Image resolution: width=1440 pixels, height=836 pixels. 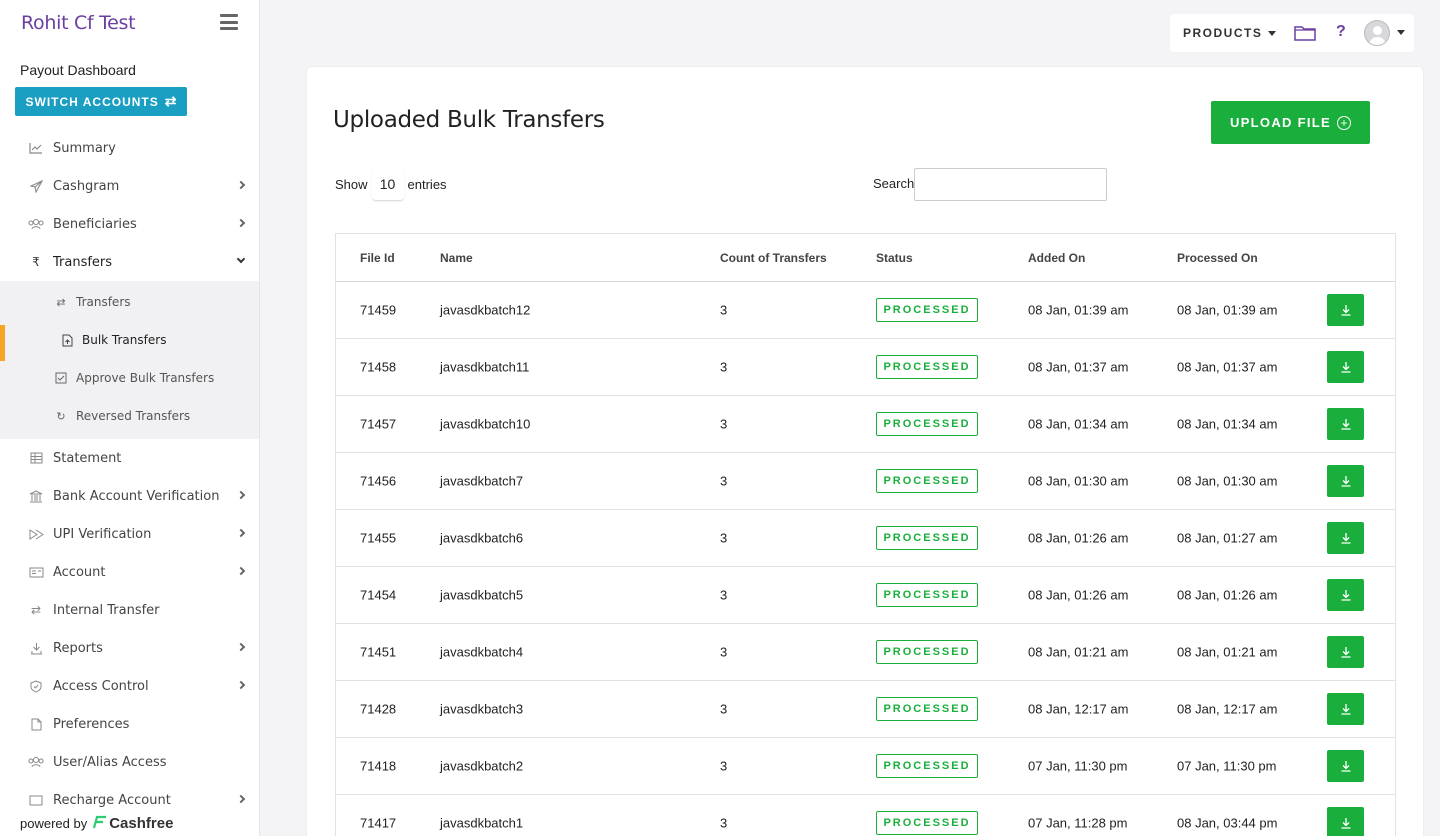 What do you see at coordinates (1217, 258) in the screenshot?
I see `header-processed-on: Processed On` at bounding box center [1217, 258].